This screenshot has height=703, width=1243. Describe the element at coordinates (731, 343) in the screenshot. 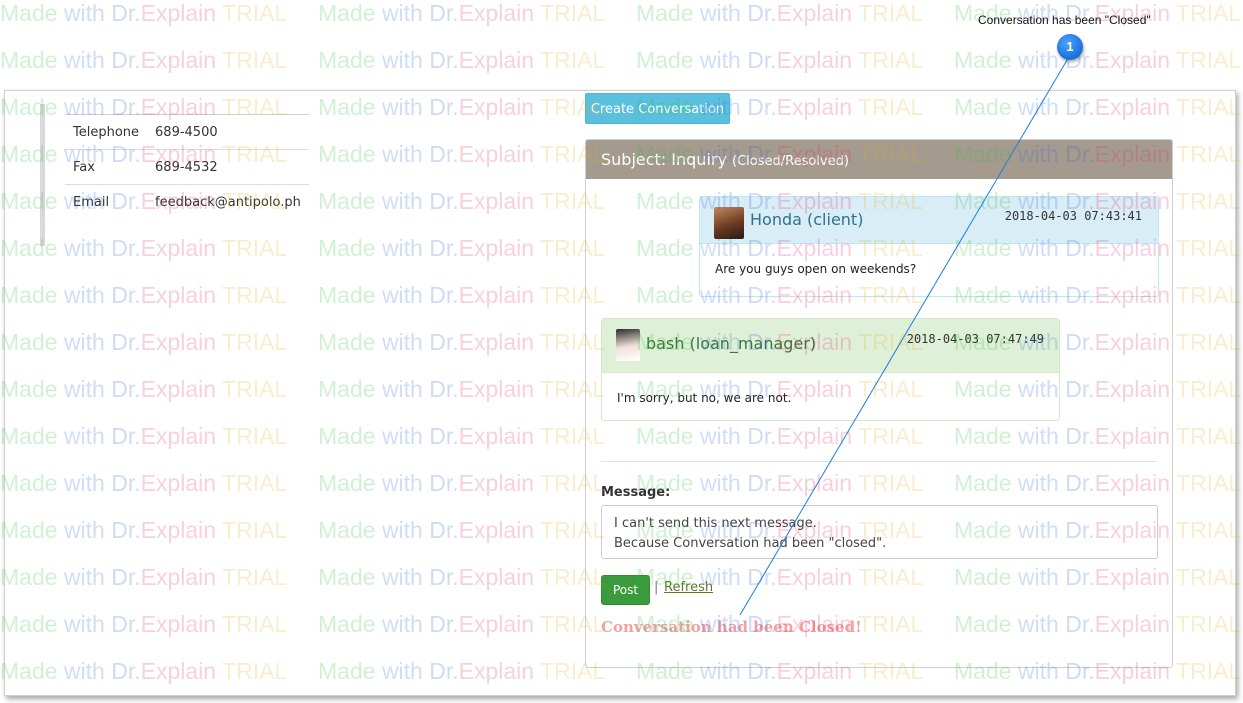

I see `message-author: bash (loan_manager)` at that location.